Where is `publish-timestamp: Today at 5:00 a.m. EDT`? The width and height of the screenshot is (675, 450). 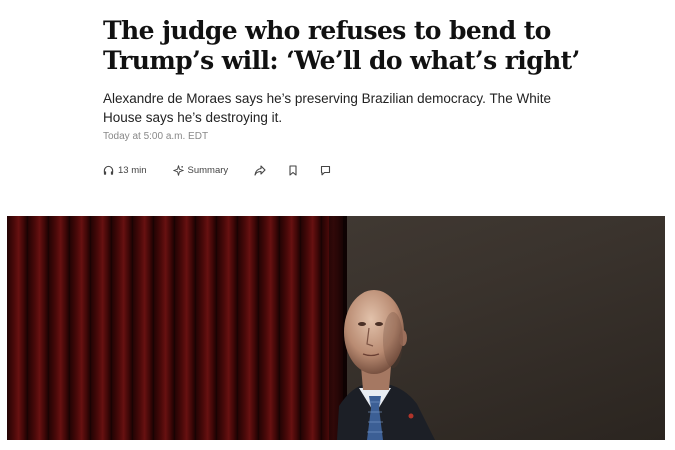
publish-timestamp: Today at 5:00 a.m. EDT is located at coordinates (156, 136).